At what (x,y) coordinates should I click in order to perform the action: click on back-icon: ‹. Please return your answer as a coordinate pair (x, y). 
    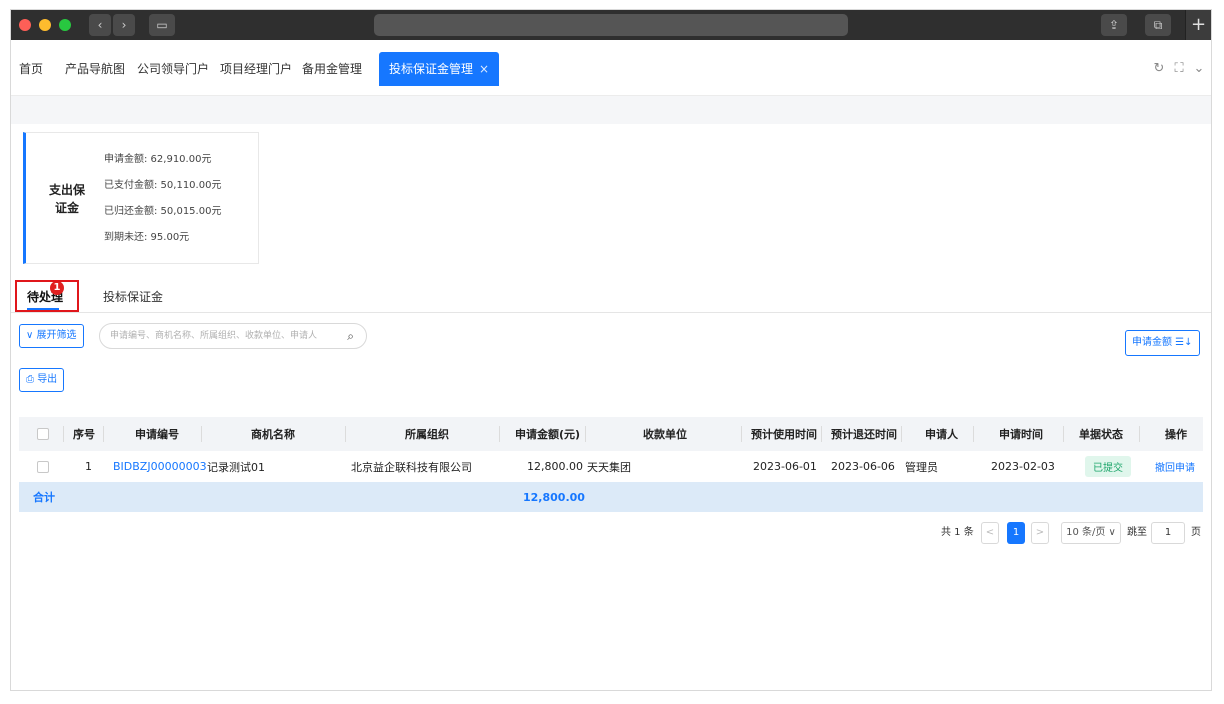
    Looking at the image, I should click on (100, 25).